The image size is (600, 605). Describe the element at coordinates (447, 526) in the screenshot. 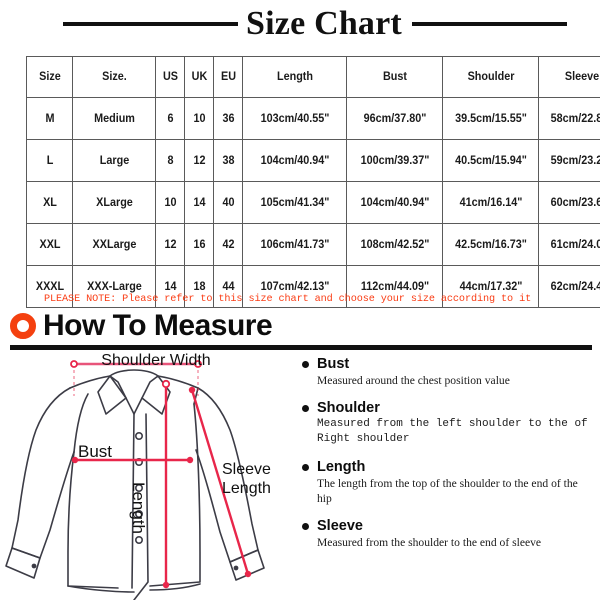

I see `measure-heading: Sleeve` at that location.